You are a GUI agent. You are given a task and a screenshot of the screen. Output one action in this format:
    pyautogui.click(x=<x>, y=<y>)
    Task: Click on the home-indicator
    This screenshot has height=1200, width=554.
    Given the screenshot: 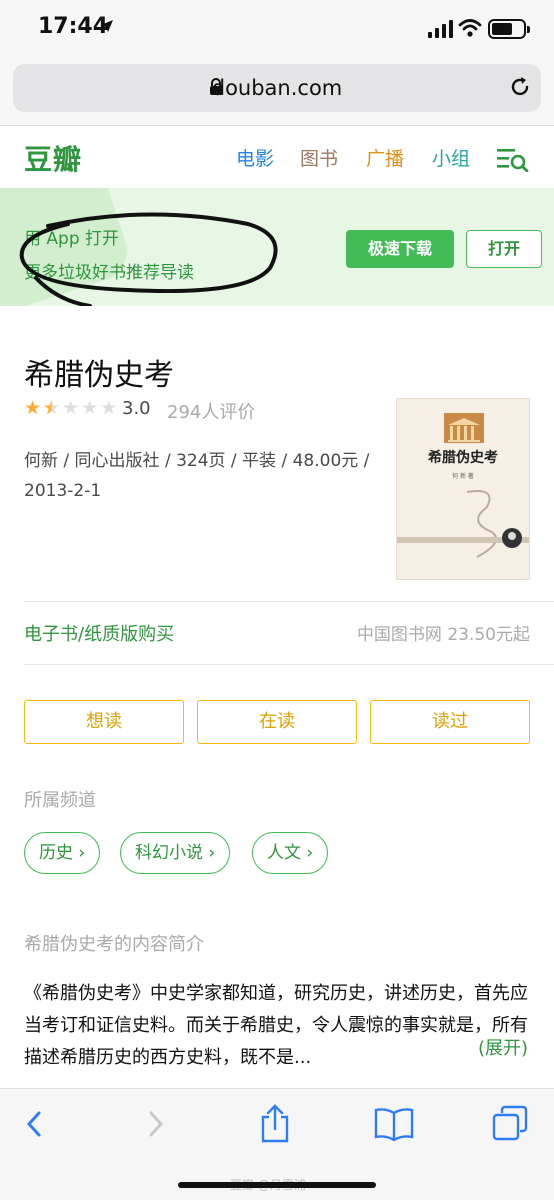 What is the action you would take?
    pyautogui.click(x=277, y=1185)
    